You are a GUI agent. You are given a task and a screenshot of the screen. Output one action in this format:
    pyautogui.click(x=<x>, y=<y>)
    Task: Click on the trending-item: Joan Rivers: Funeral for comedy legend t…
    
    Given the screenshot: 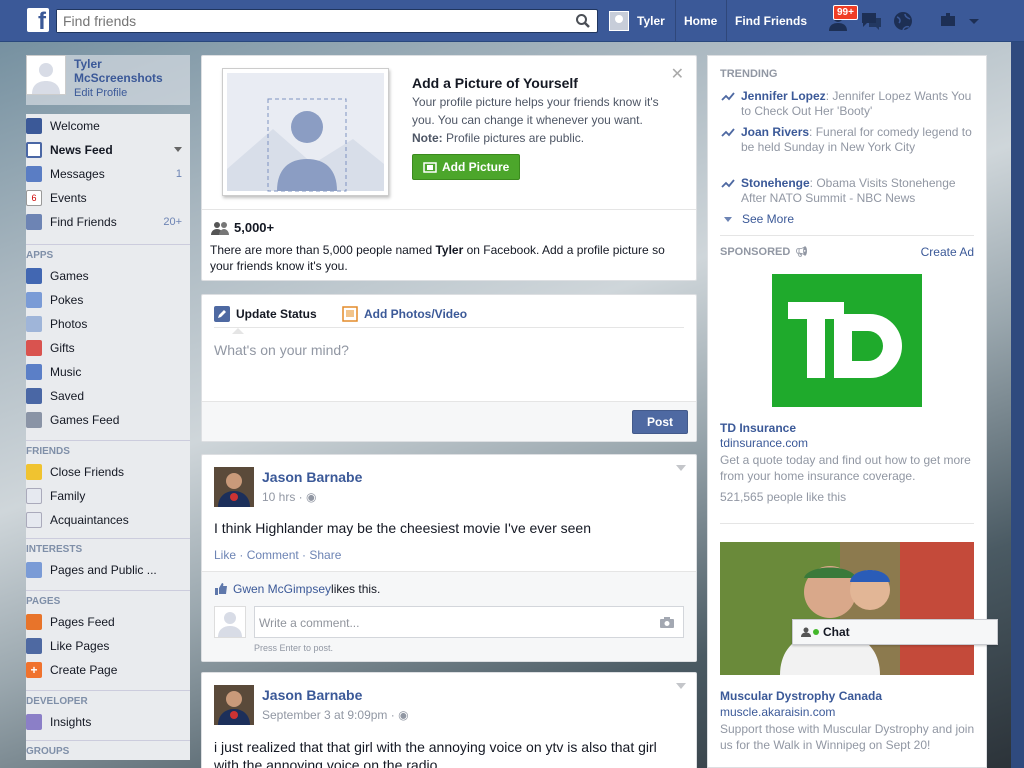 What is the action you would take?
    pyautogui.click(x=846, y=140)
    